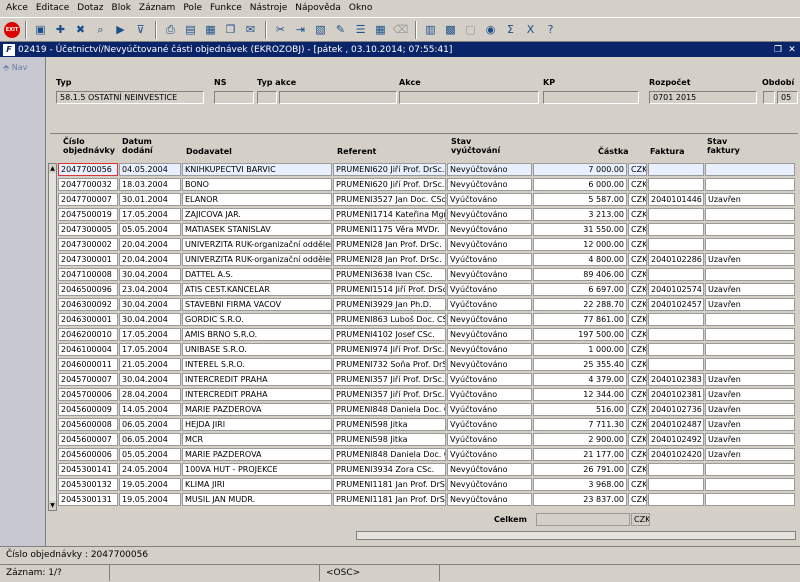  What do you see at coordinates (470, 29) in the screenshot?
I see `form-icon: ▢` at bounding box center [470, 29].